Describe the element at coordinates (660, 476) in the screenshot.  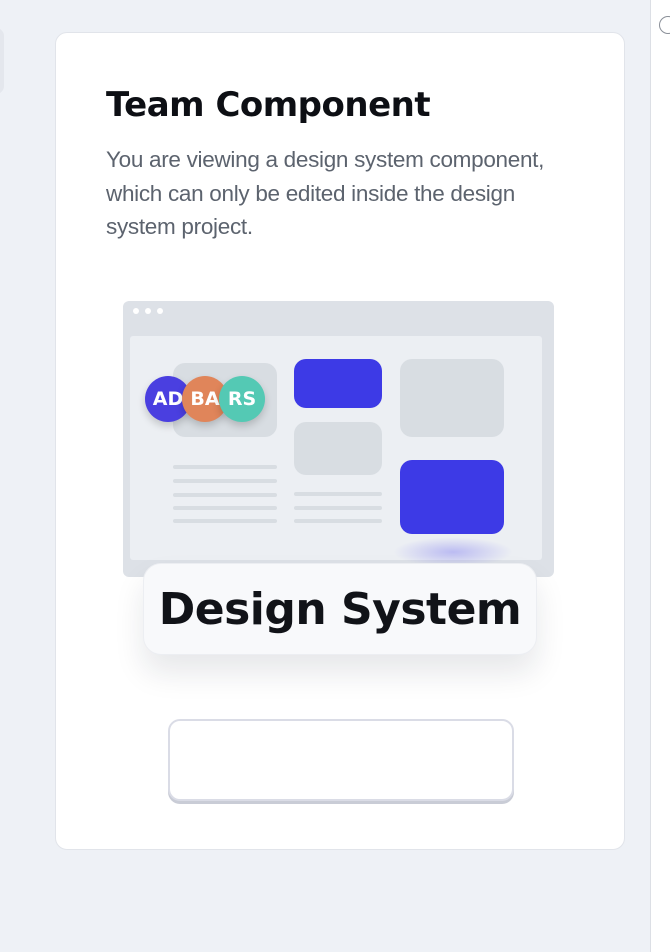
I see `side-panel` at that location.